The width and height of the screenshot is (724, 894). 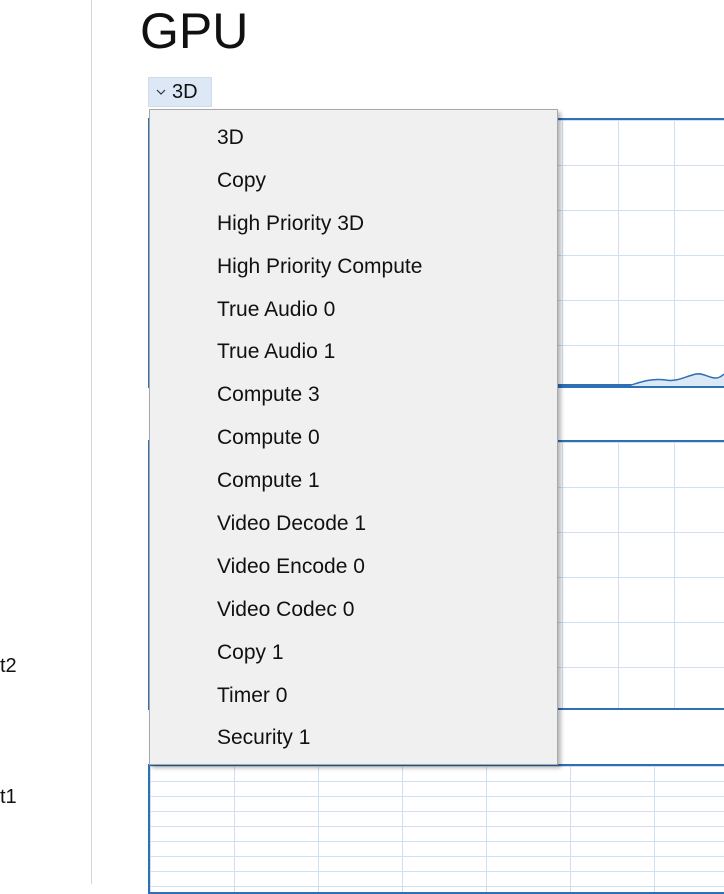 What do you see at coordinates (194, 31) in the screenshot?
I see `page-title: GPU` at bounding box center [194, 31].